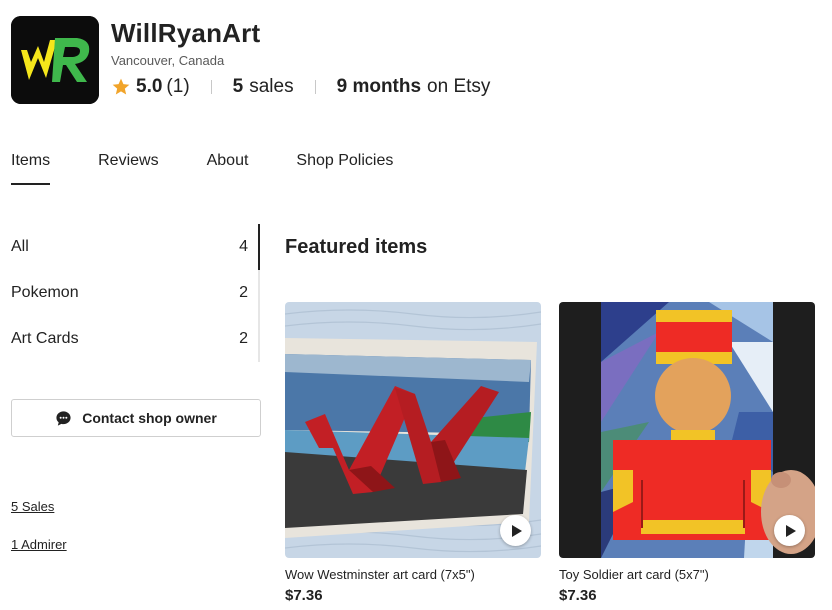 This screenshot has height=610, width=832. Describe the element at coordinates (39, 544) in the screenshot. I see `admirers-link: 1 Admirer` at that location.